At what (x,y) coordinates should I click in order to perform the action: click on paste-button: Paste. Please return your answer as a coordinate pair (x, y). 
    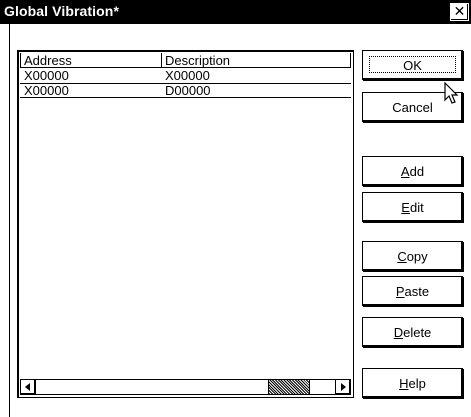
    Looking at the image, I should click on (412, 291).